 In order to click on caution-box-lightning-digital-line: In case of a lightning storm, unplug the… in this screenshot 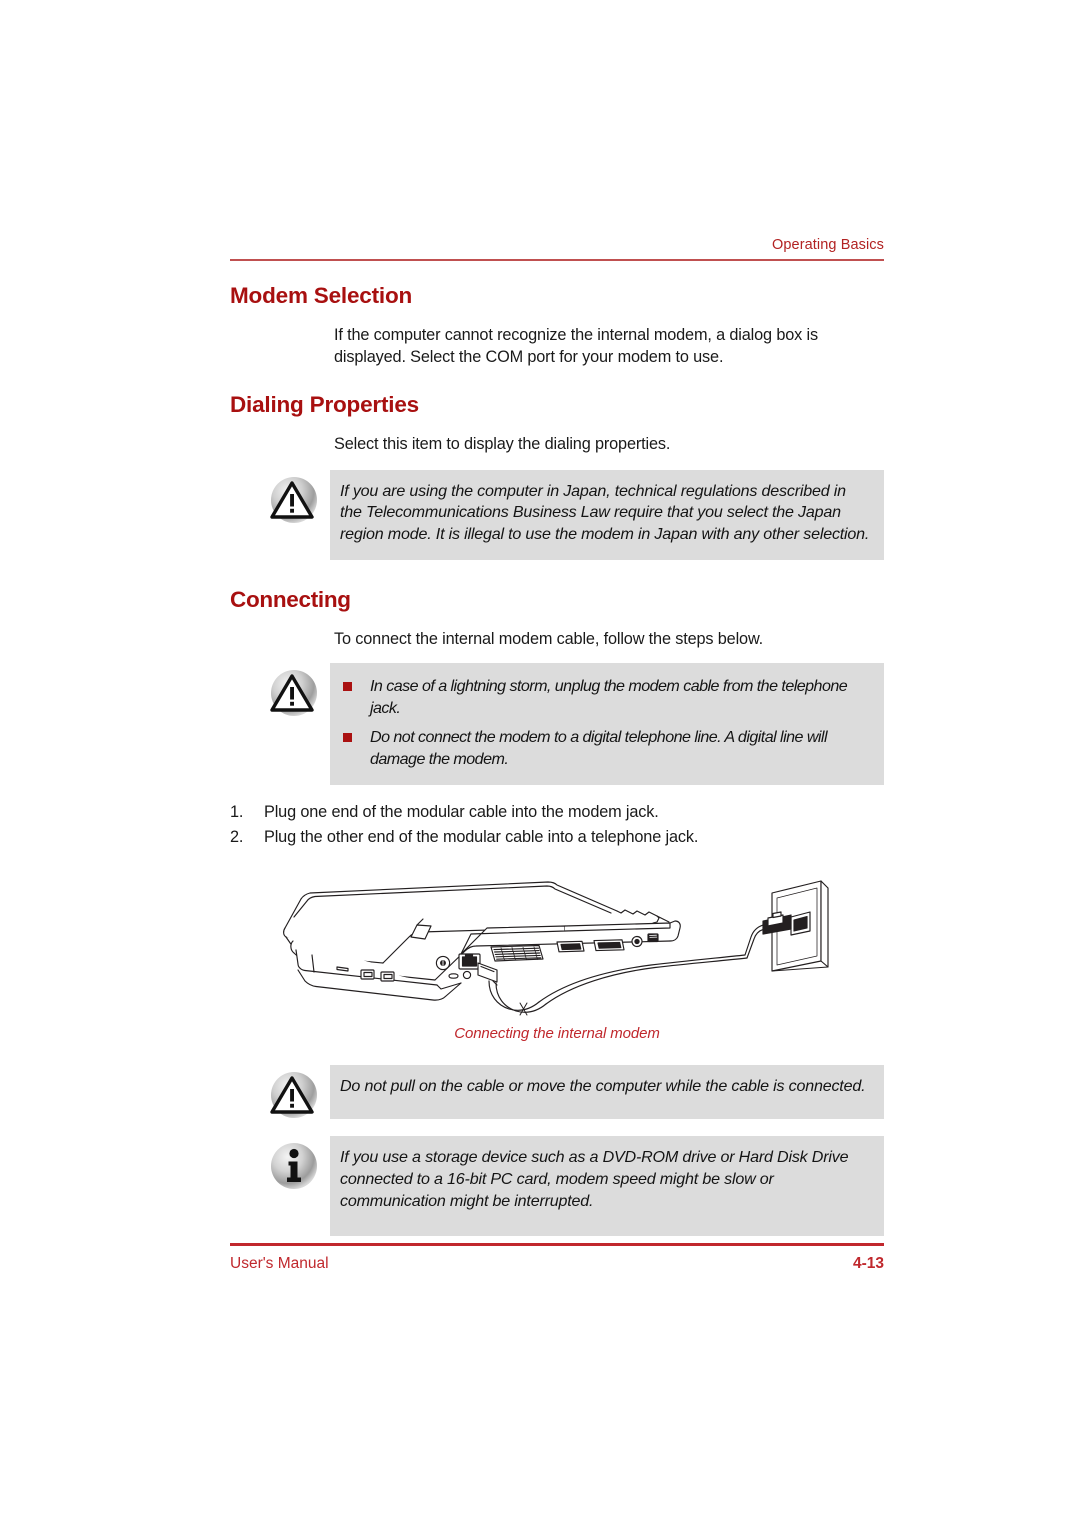, I will do `click(577, 724)`.